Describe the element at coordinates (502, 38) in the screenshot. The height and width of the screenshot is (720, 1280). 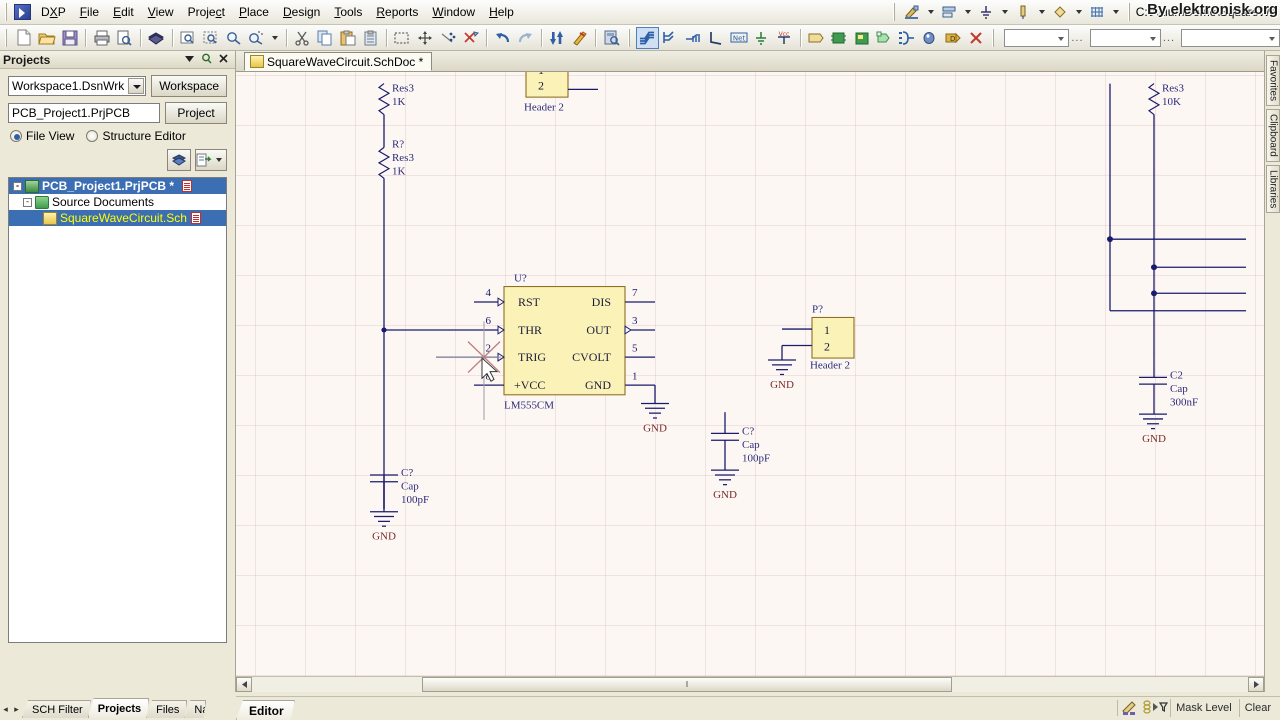
I see `undo-icon` at that location.